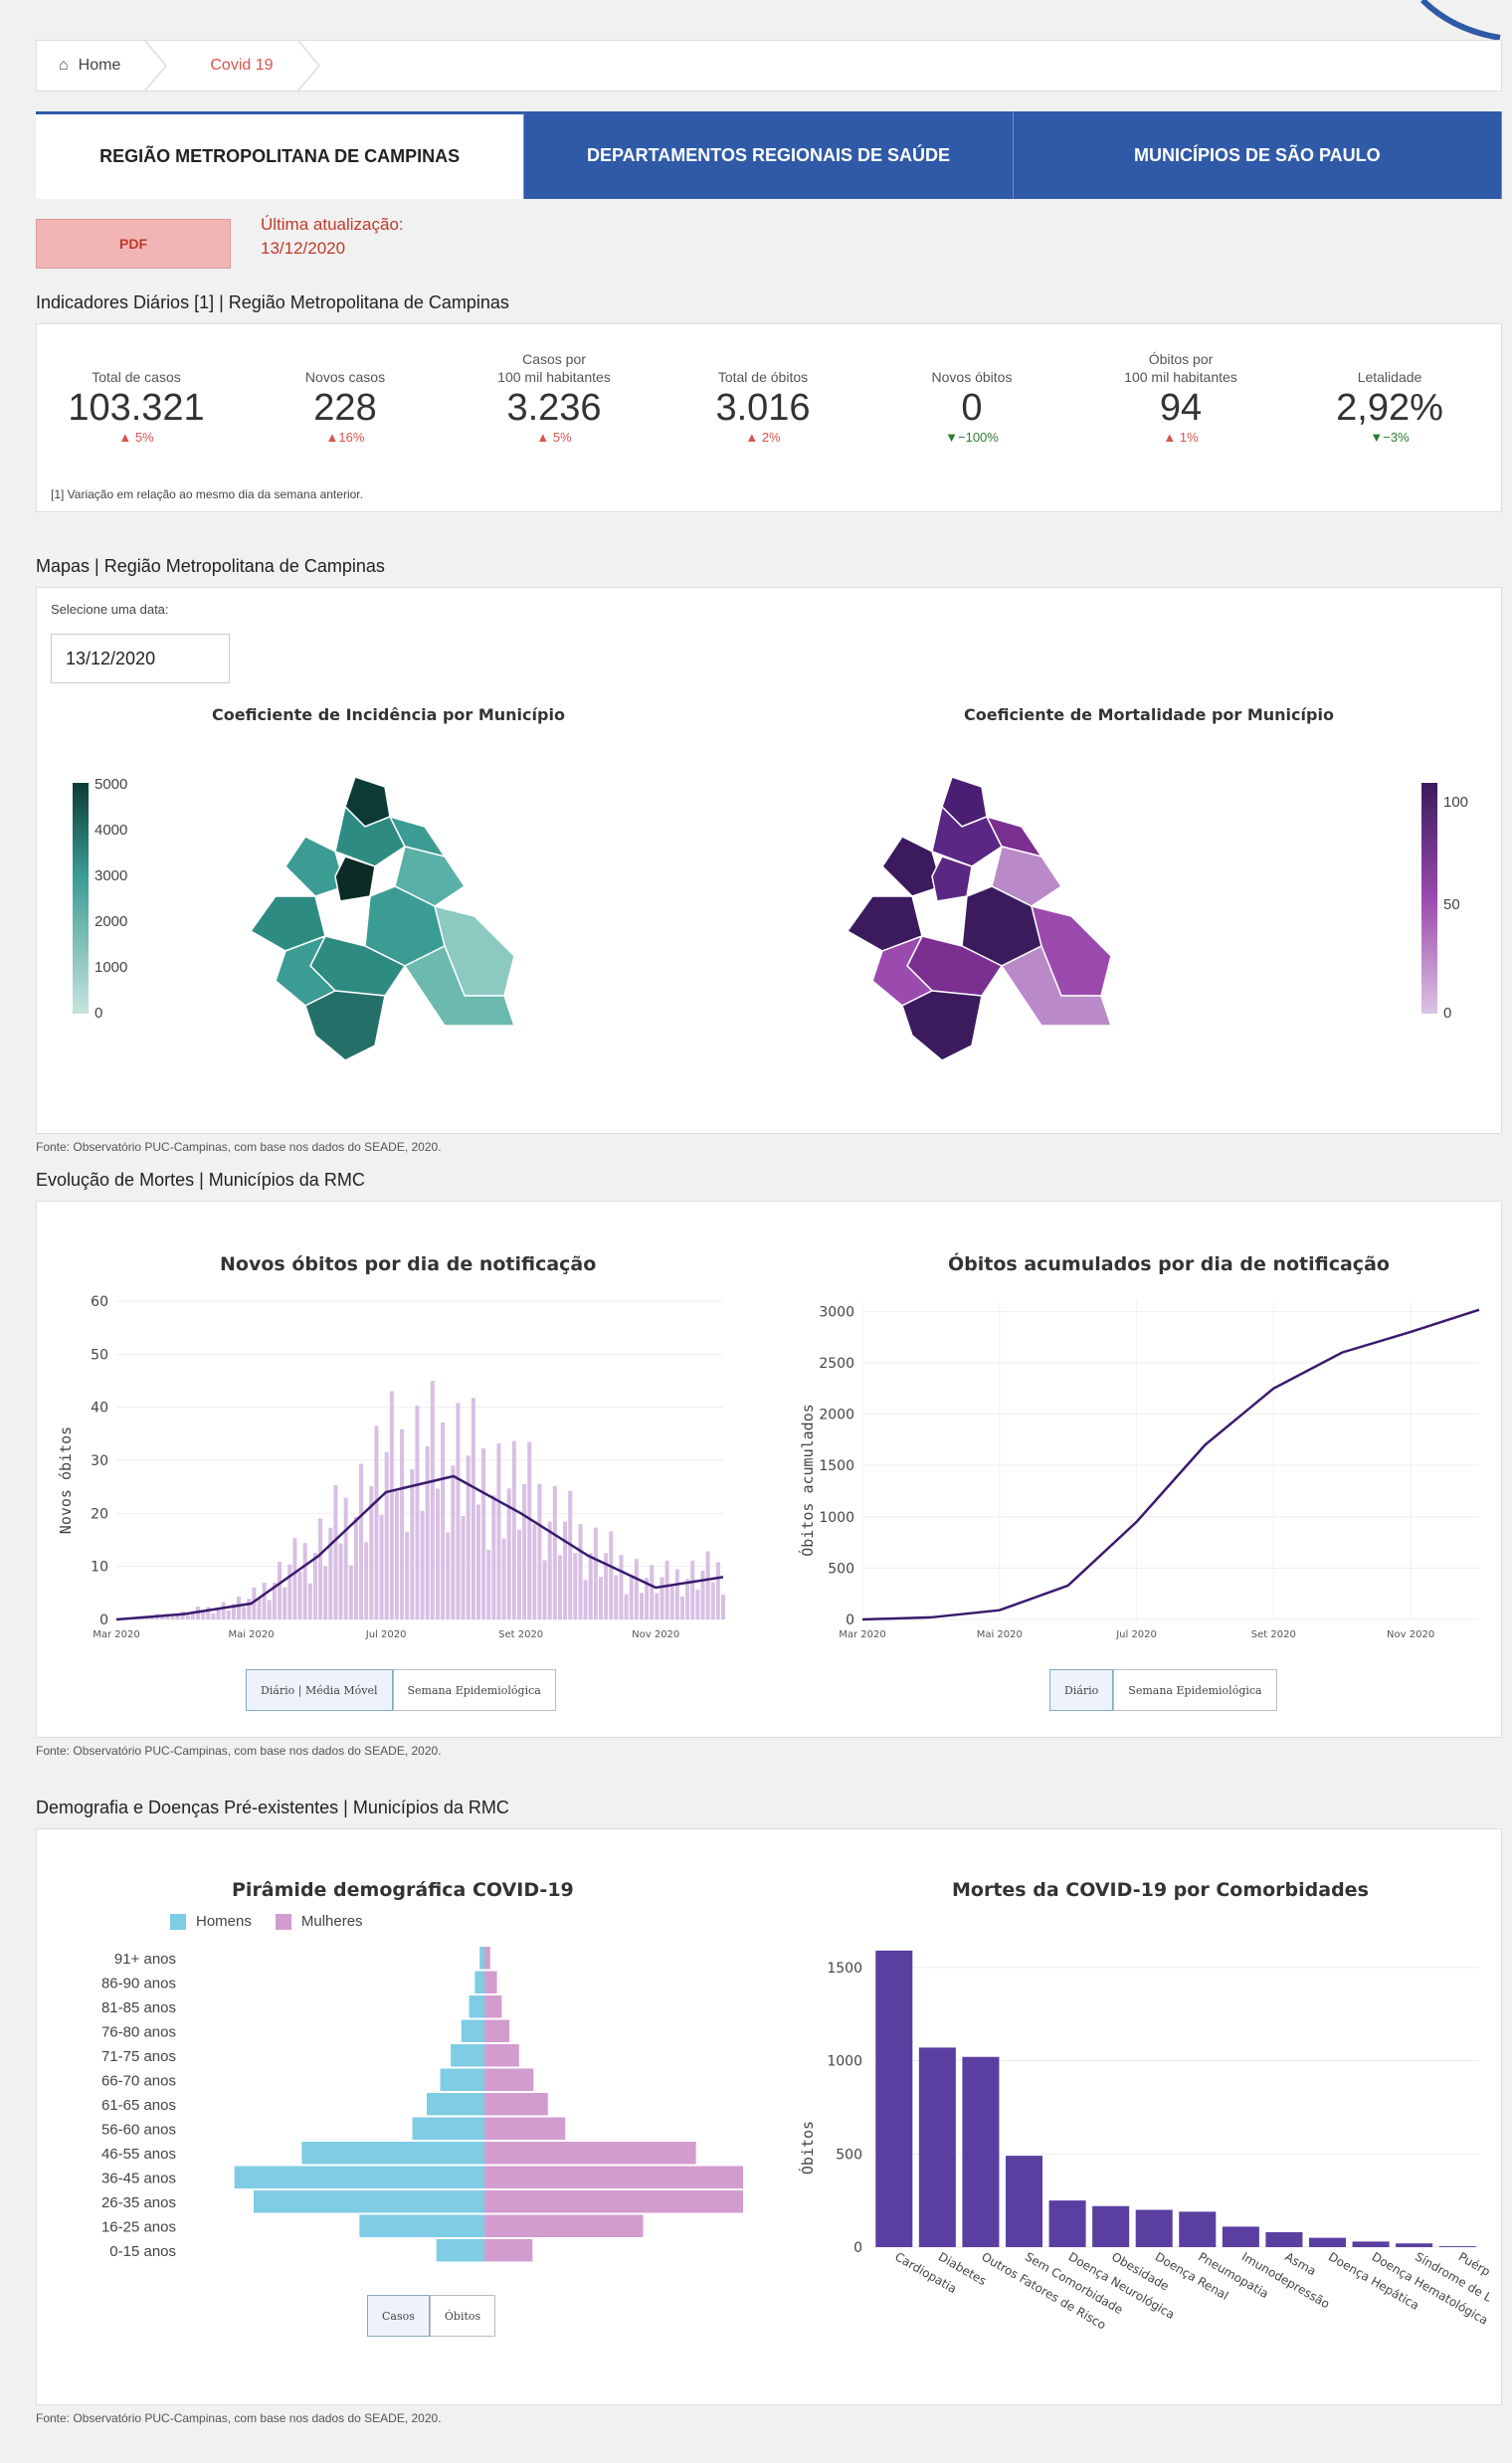 This screenshot has height=2463, width=1512. I want to click on tab-regiao-metropolitana: REGIÃO METROPOLITANA DE CAMPINAS, so click(280, 155).